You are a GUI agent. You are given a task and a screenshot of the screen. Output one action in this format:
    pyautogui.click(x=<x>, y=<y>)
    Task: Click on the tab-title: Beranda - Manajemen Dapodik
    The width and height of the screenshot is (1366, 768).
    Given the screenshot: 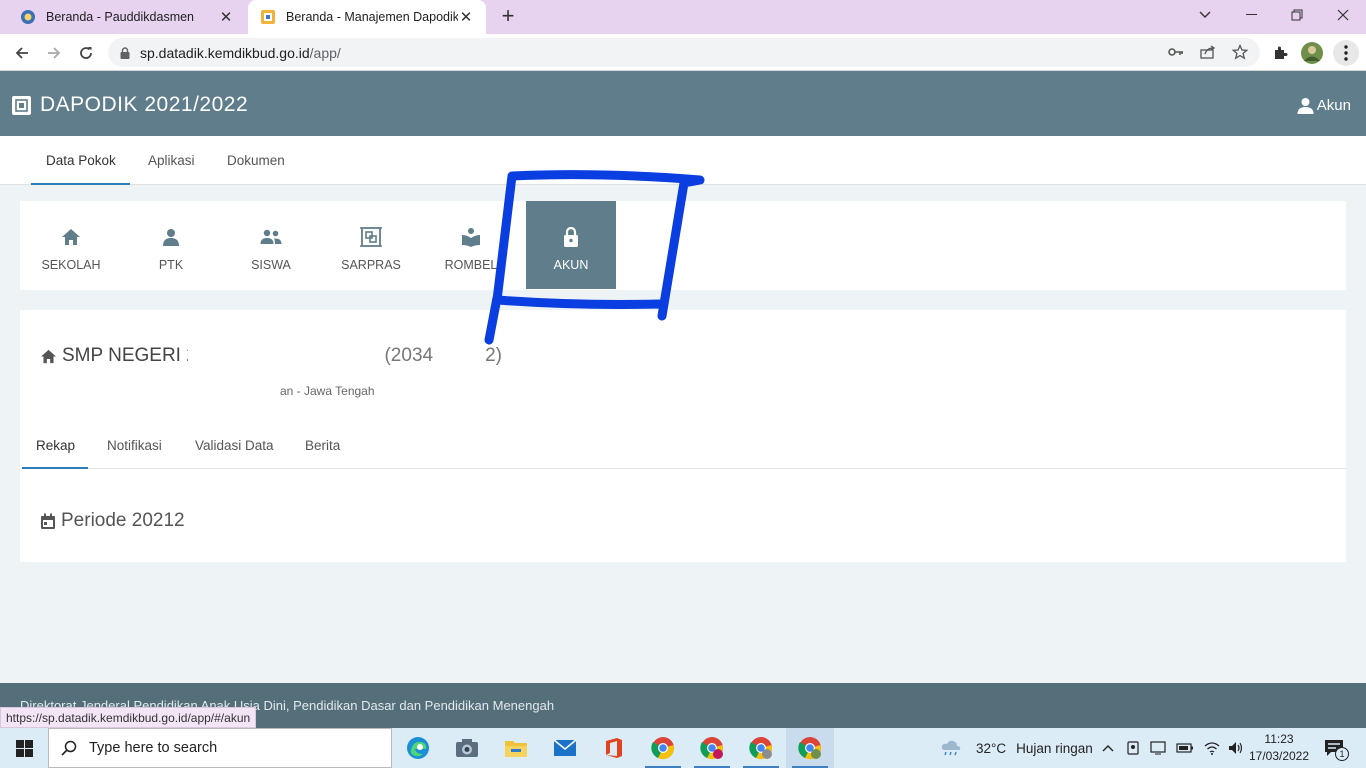 What is the action you would take?
    pyautogui.click(x=372, y=17)
    